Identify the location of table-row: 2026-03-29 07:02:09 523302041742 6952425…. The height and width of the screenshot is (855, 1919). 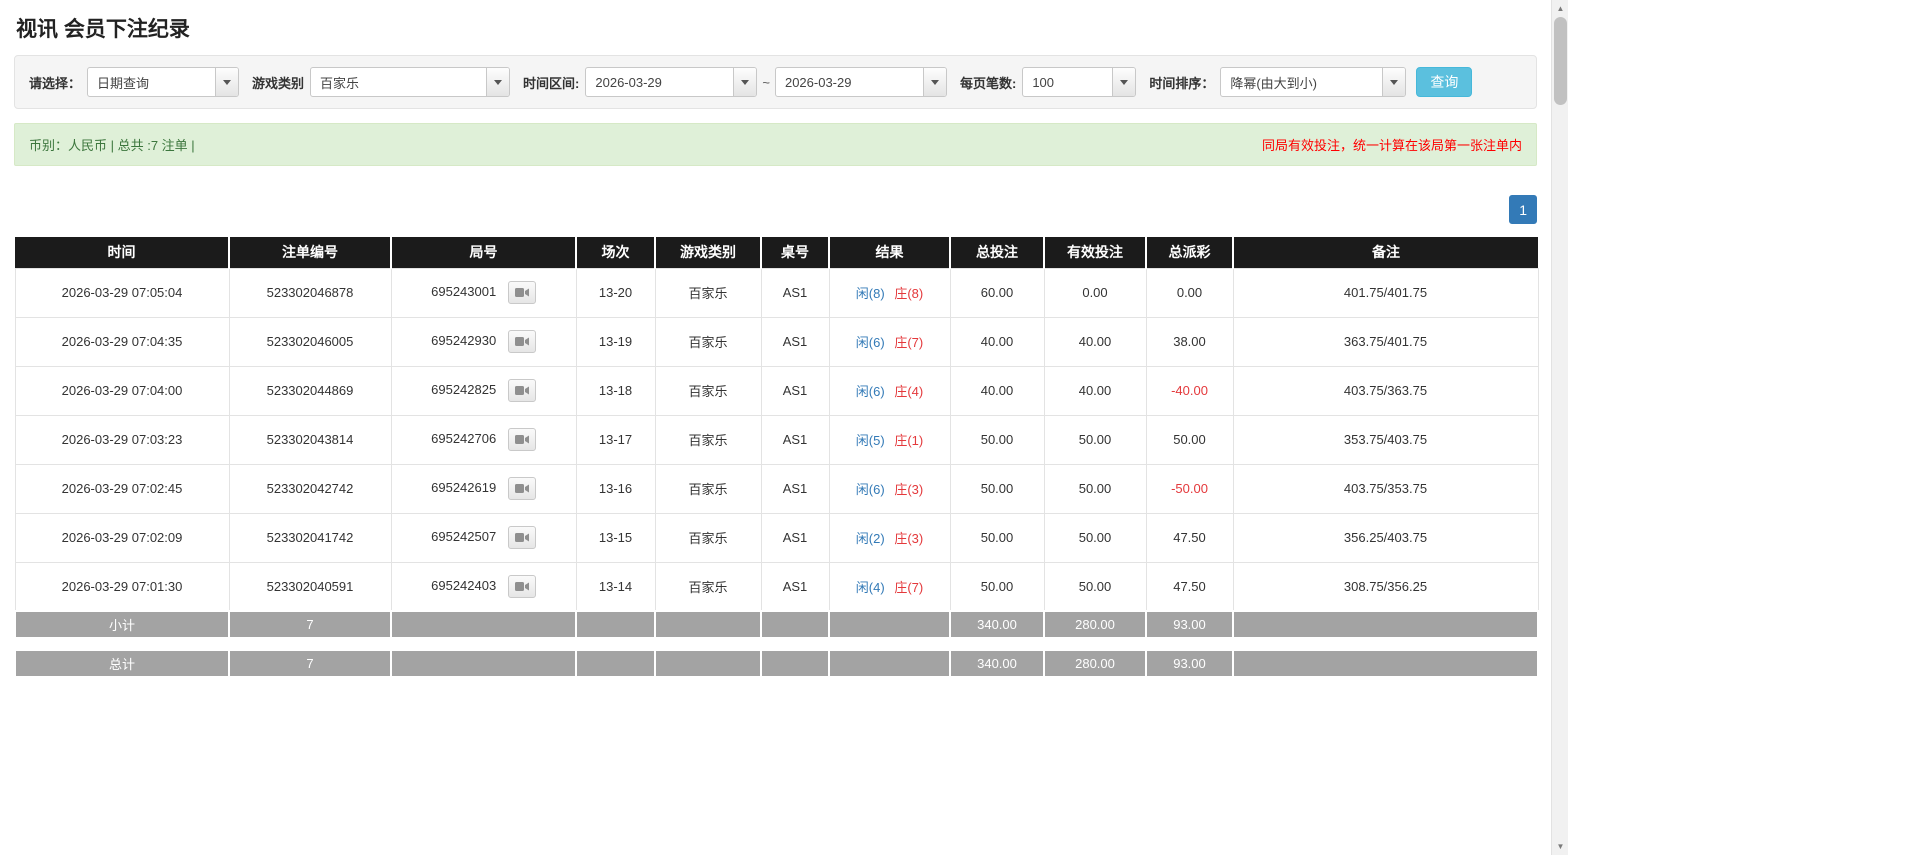
(776, 537).